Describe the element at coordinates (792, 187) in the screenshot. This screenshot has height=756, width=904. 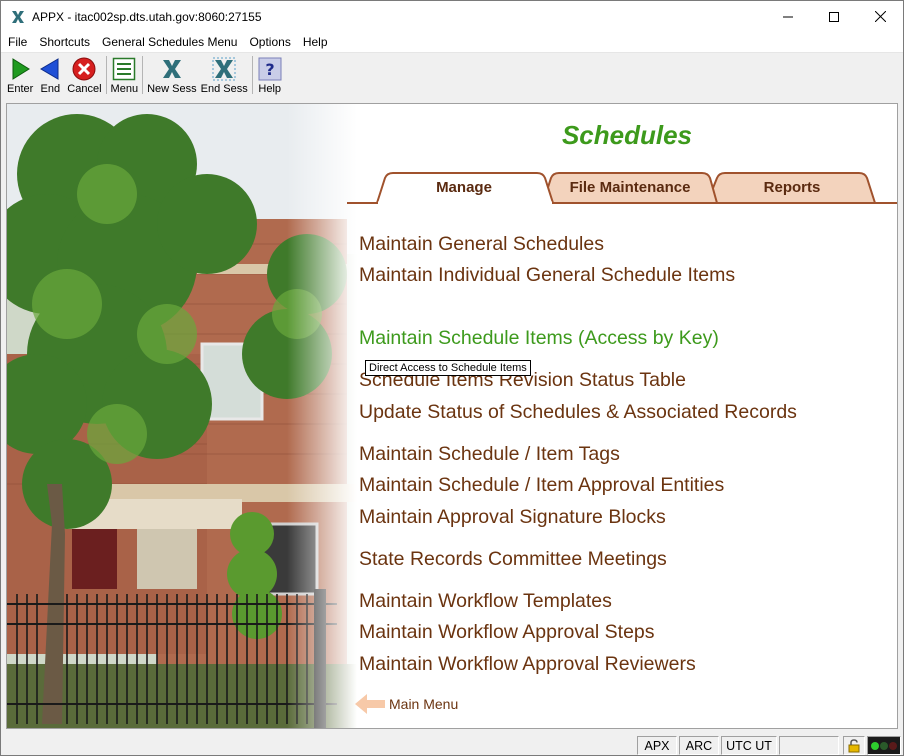
I see `tab-reports: Reports` at that location.